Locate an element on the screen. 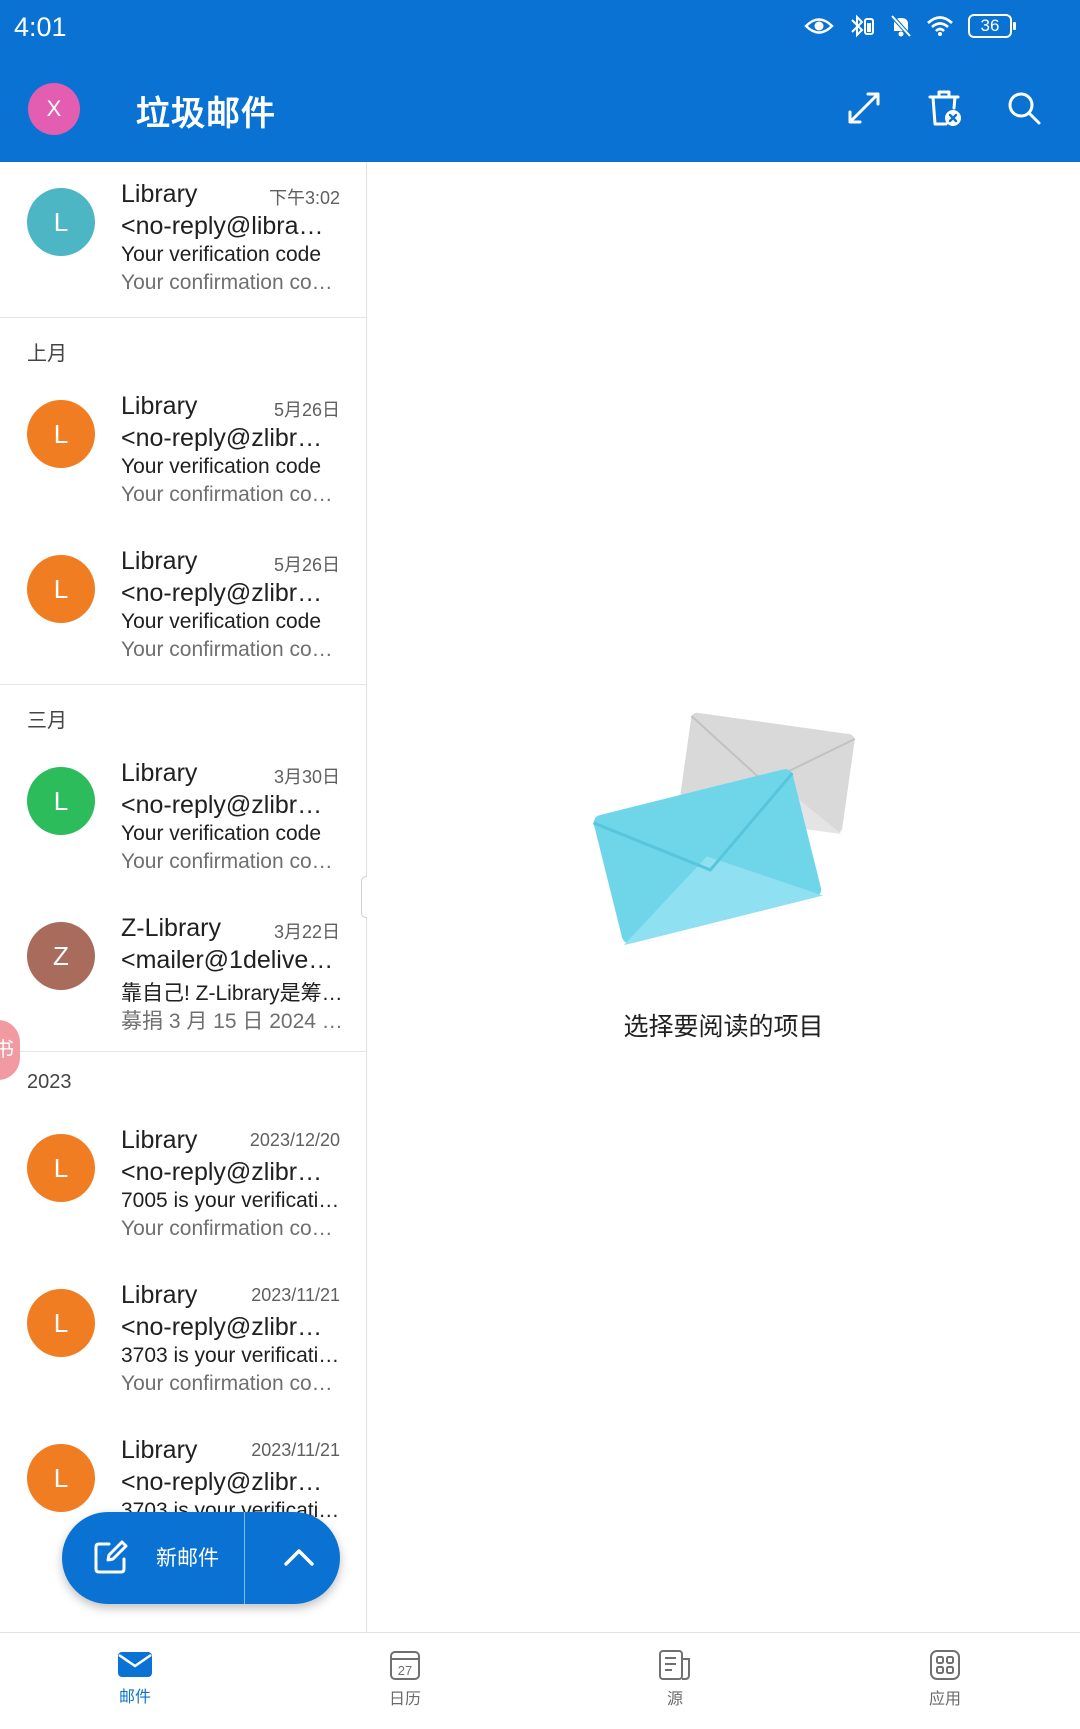 Image resolution: width=1080 pixels, height=1729 pixels. chevron-up-icon is located at coordinates (299, 1557).